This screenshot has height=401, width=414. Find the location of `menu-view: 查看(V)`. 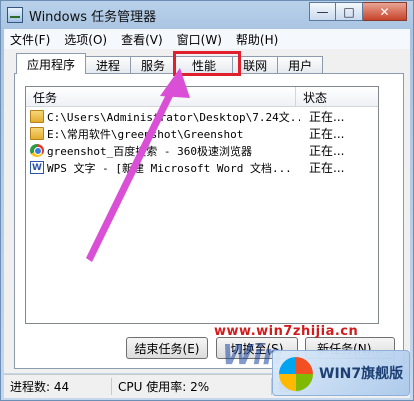

menu-view: 查看(V) is located at coordinates (142, 39).